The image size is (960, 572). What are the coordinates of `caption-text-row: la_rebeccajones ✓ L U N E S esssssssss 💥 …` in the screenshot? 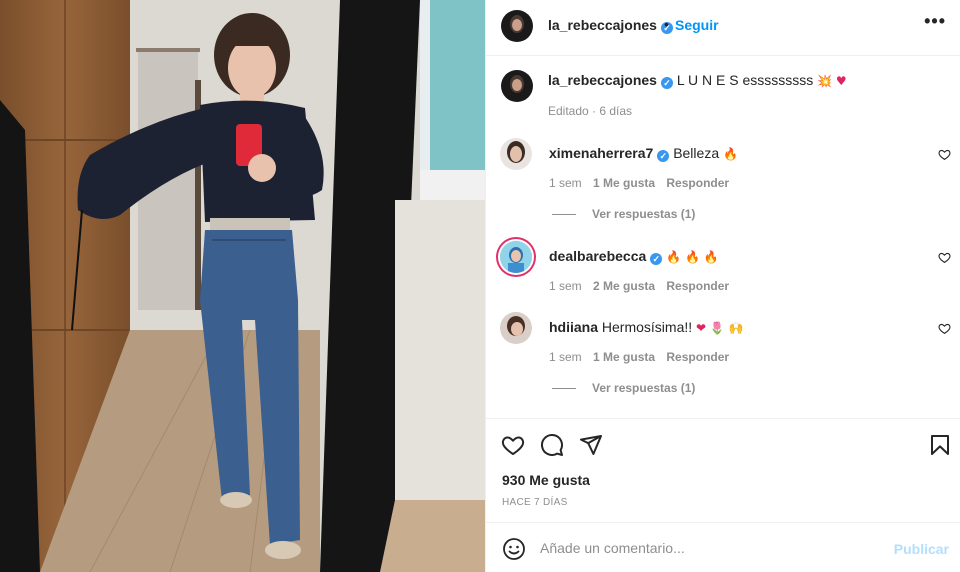 It's located at (697, 80).